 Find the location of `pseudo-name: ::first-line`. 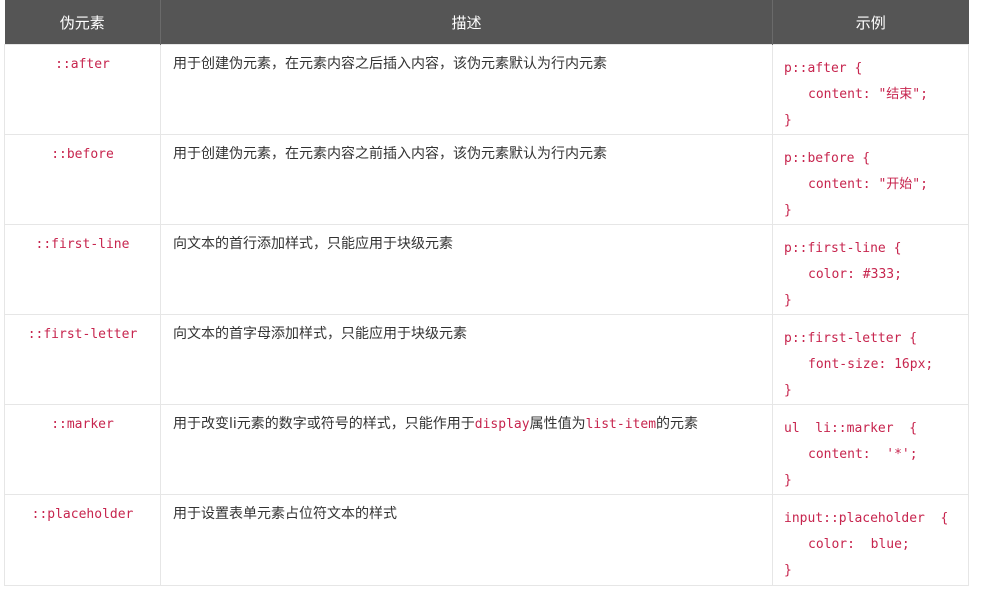

pseudo-name: ::first-line is located at coordinates (82, 244).